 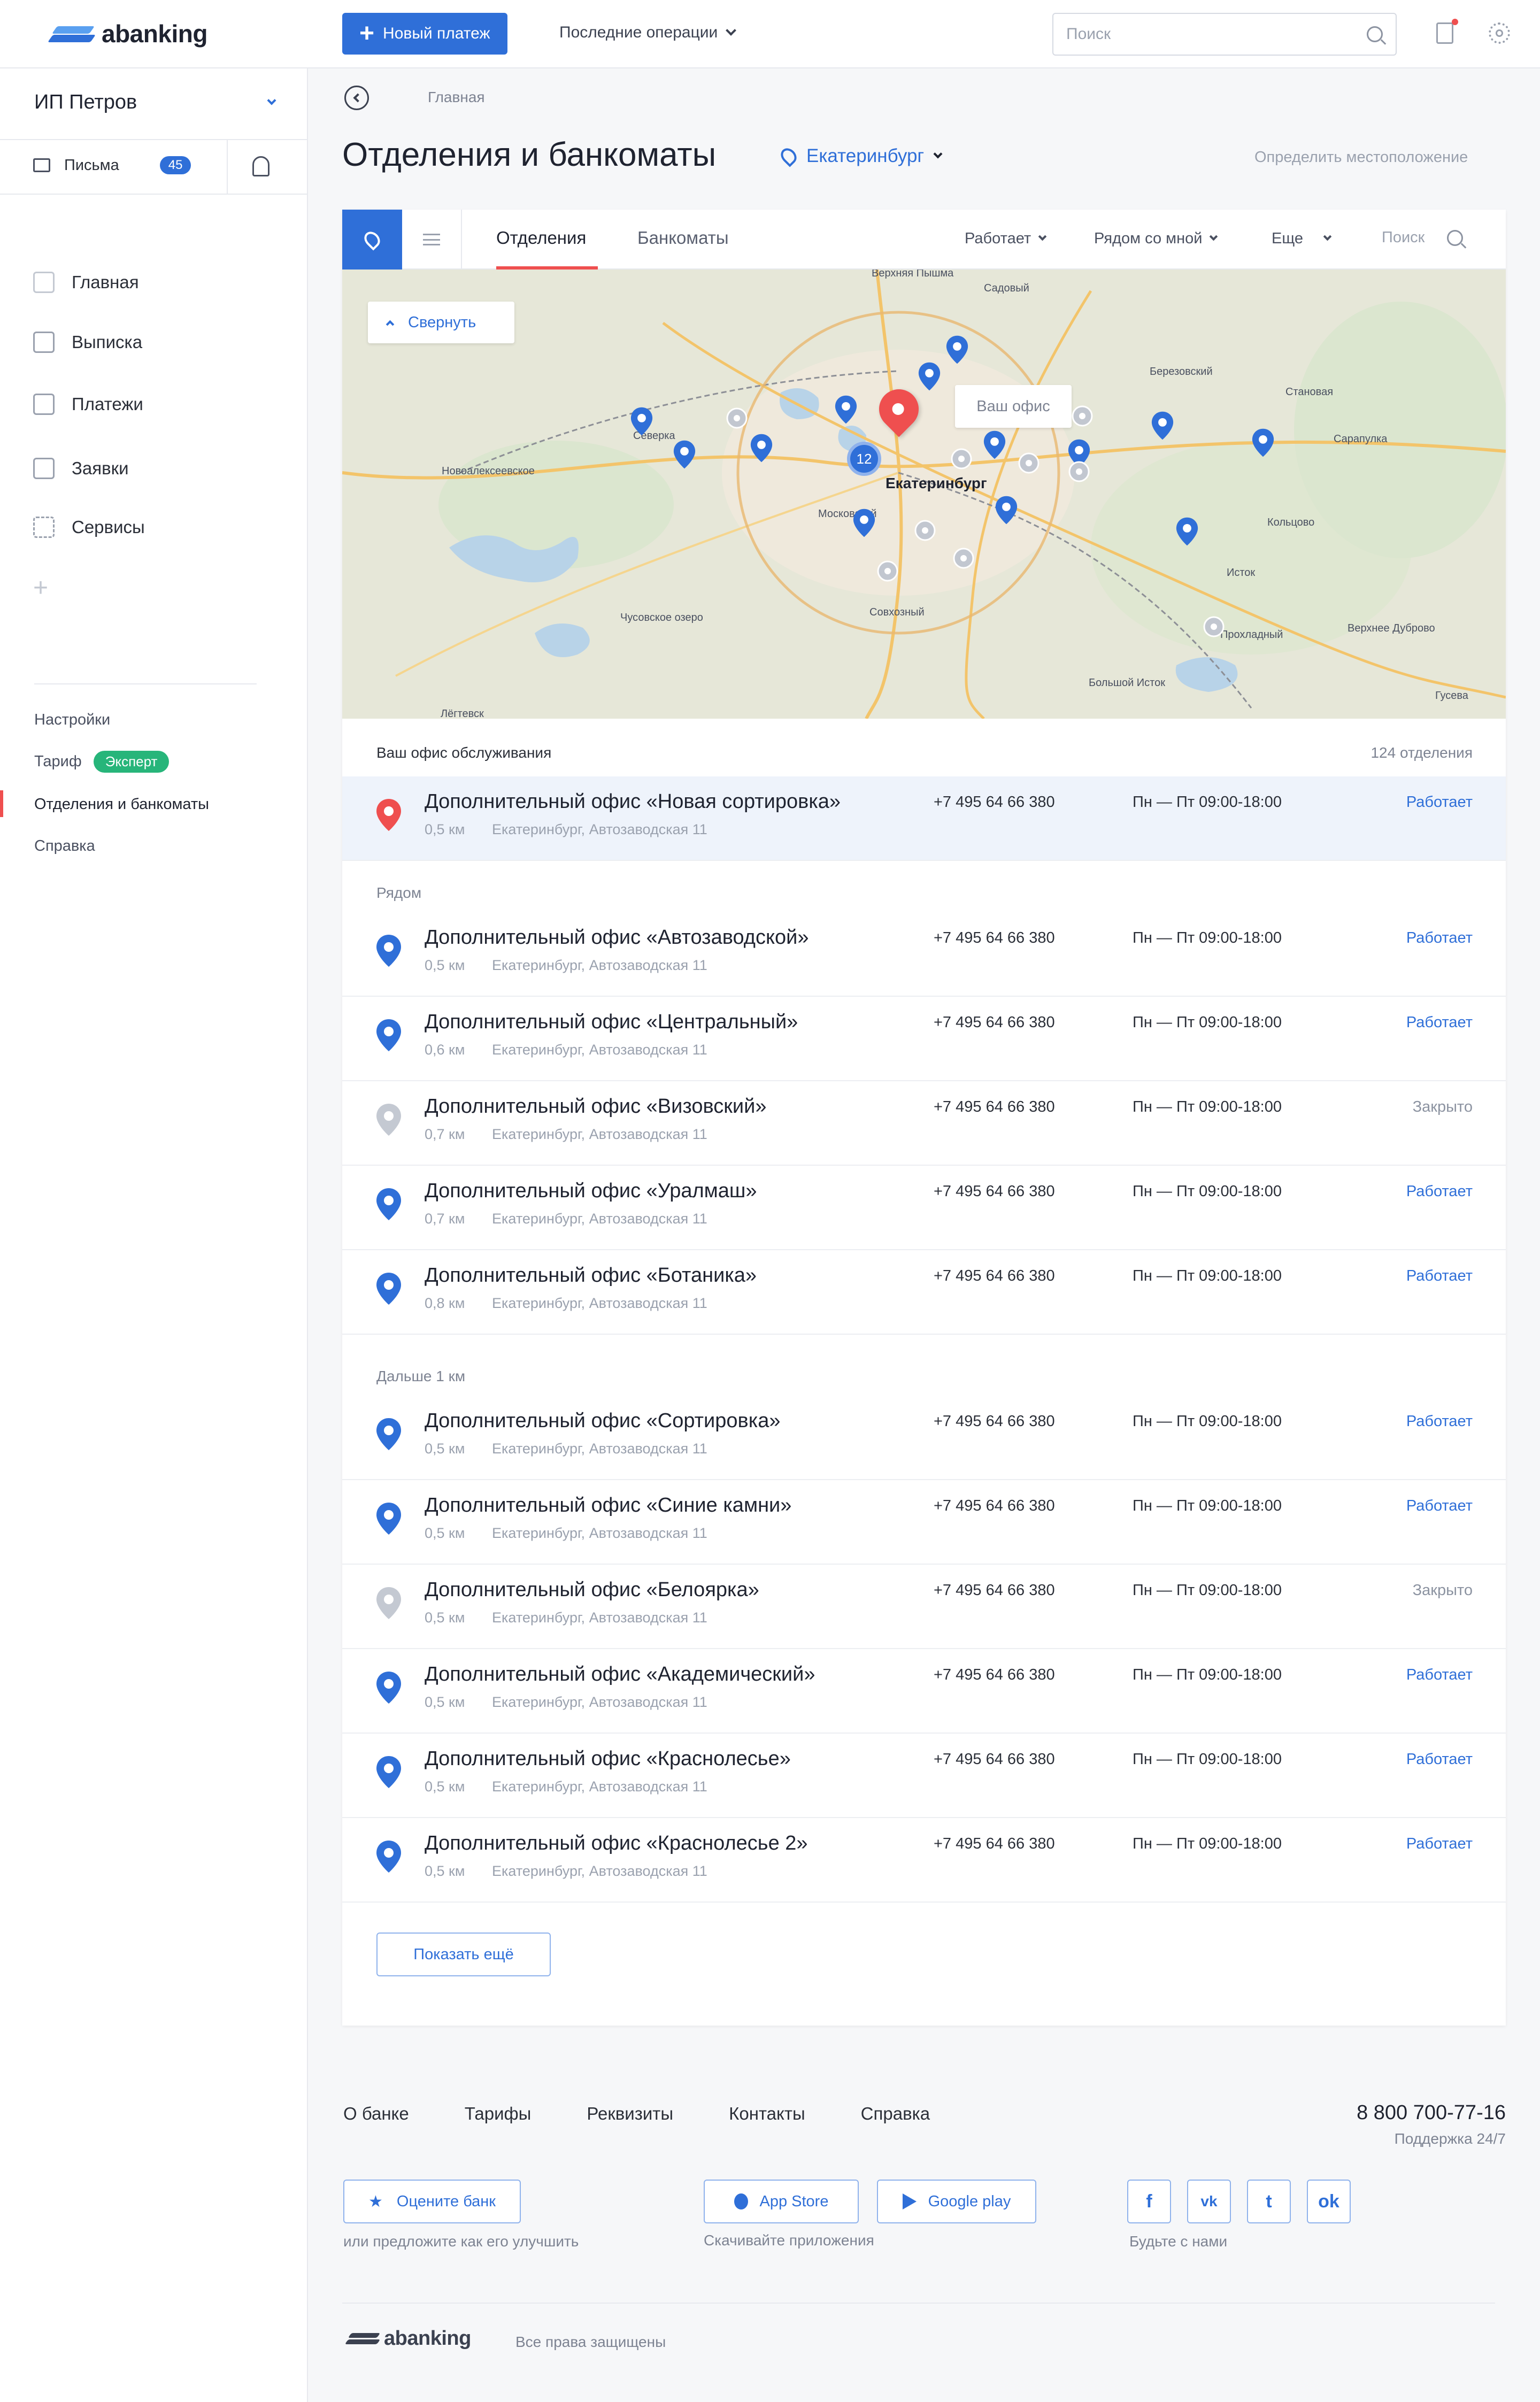 I want to click on tab-atms: Банкоматы, so click(x=683, y=238).